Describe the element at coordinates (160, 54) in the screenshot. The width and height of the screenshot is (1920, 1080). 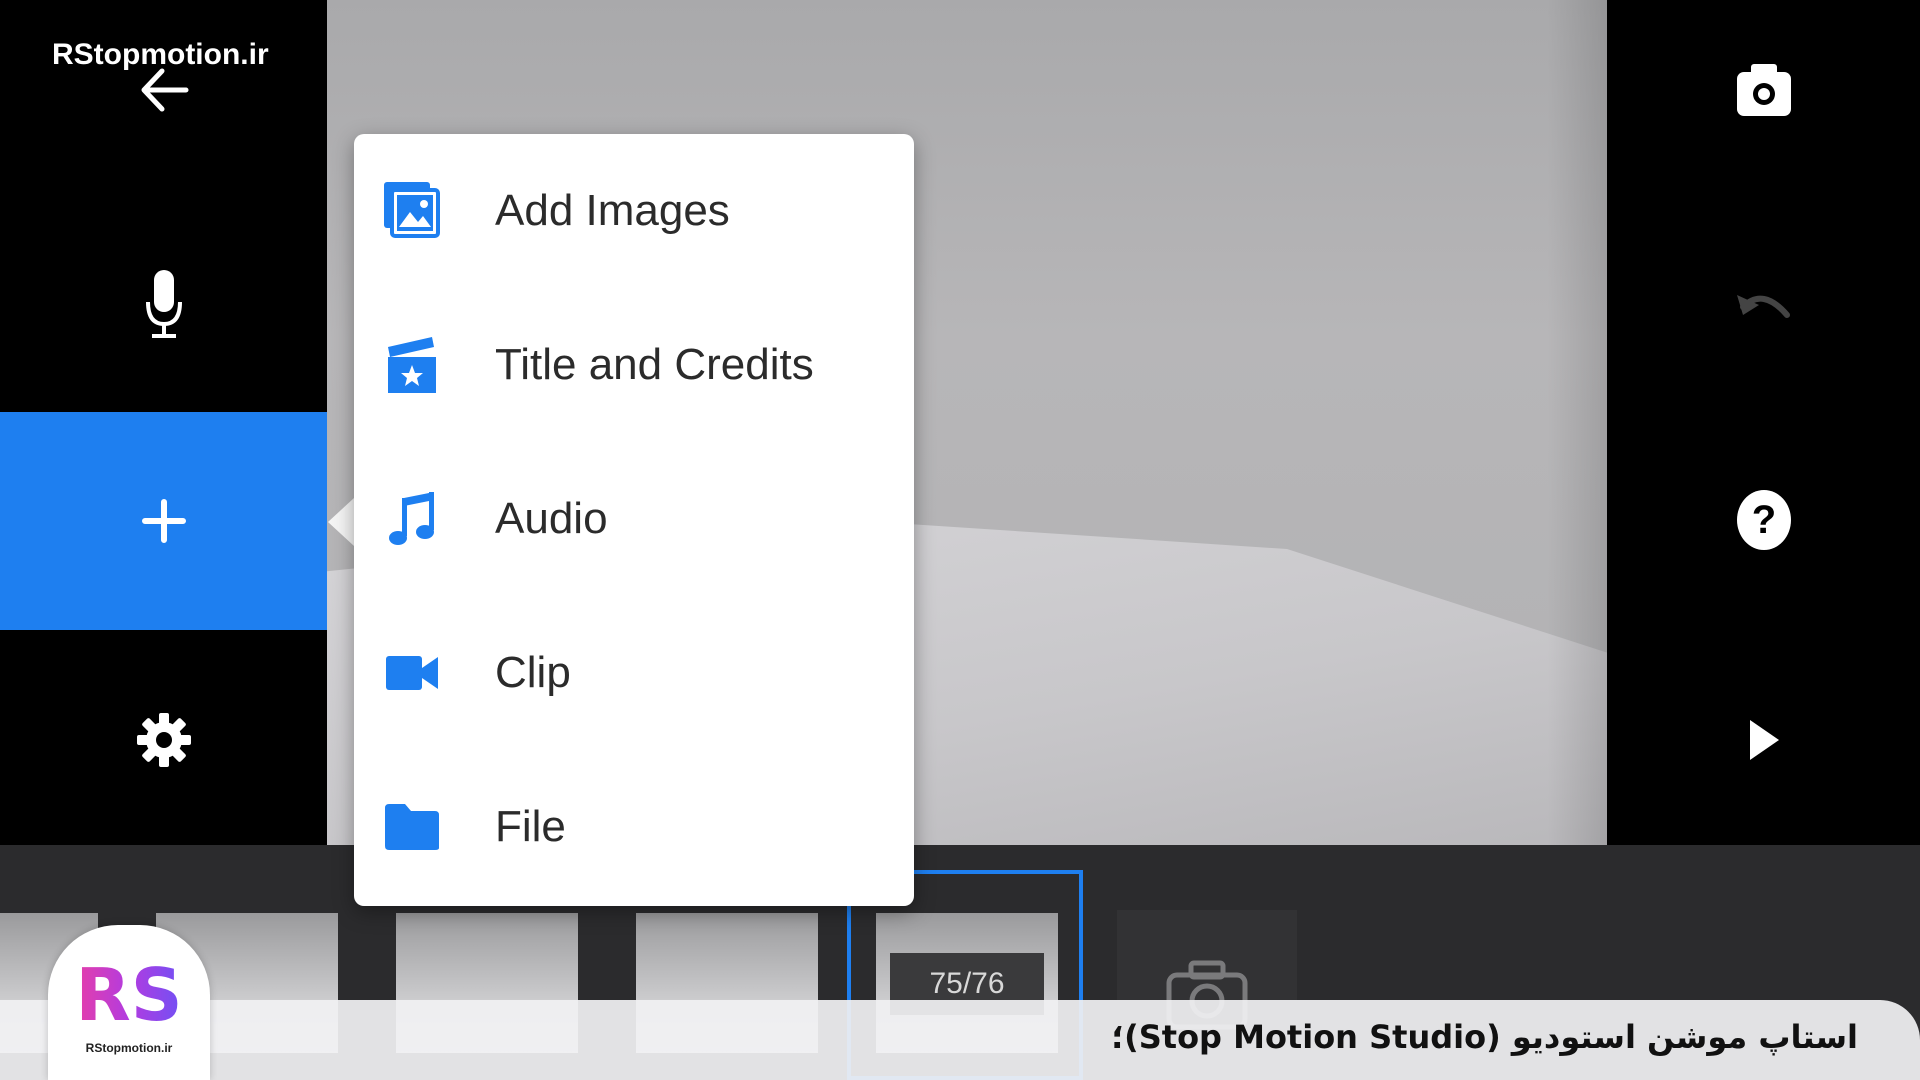
I see `watermark-text: RStopmotion.ir` at that location.